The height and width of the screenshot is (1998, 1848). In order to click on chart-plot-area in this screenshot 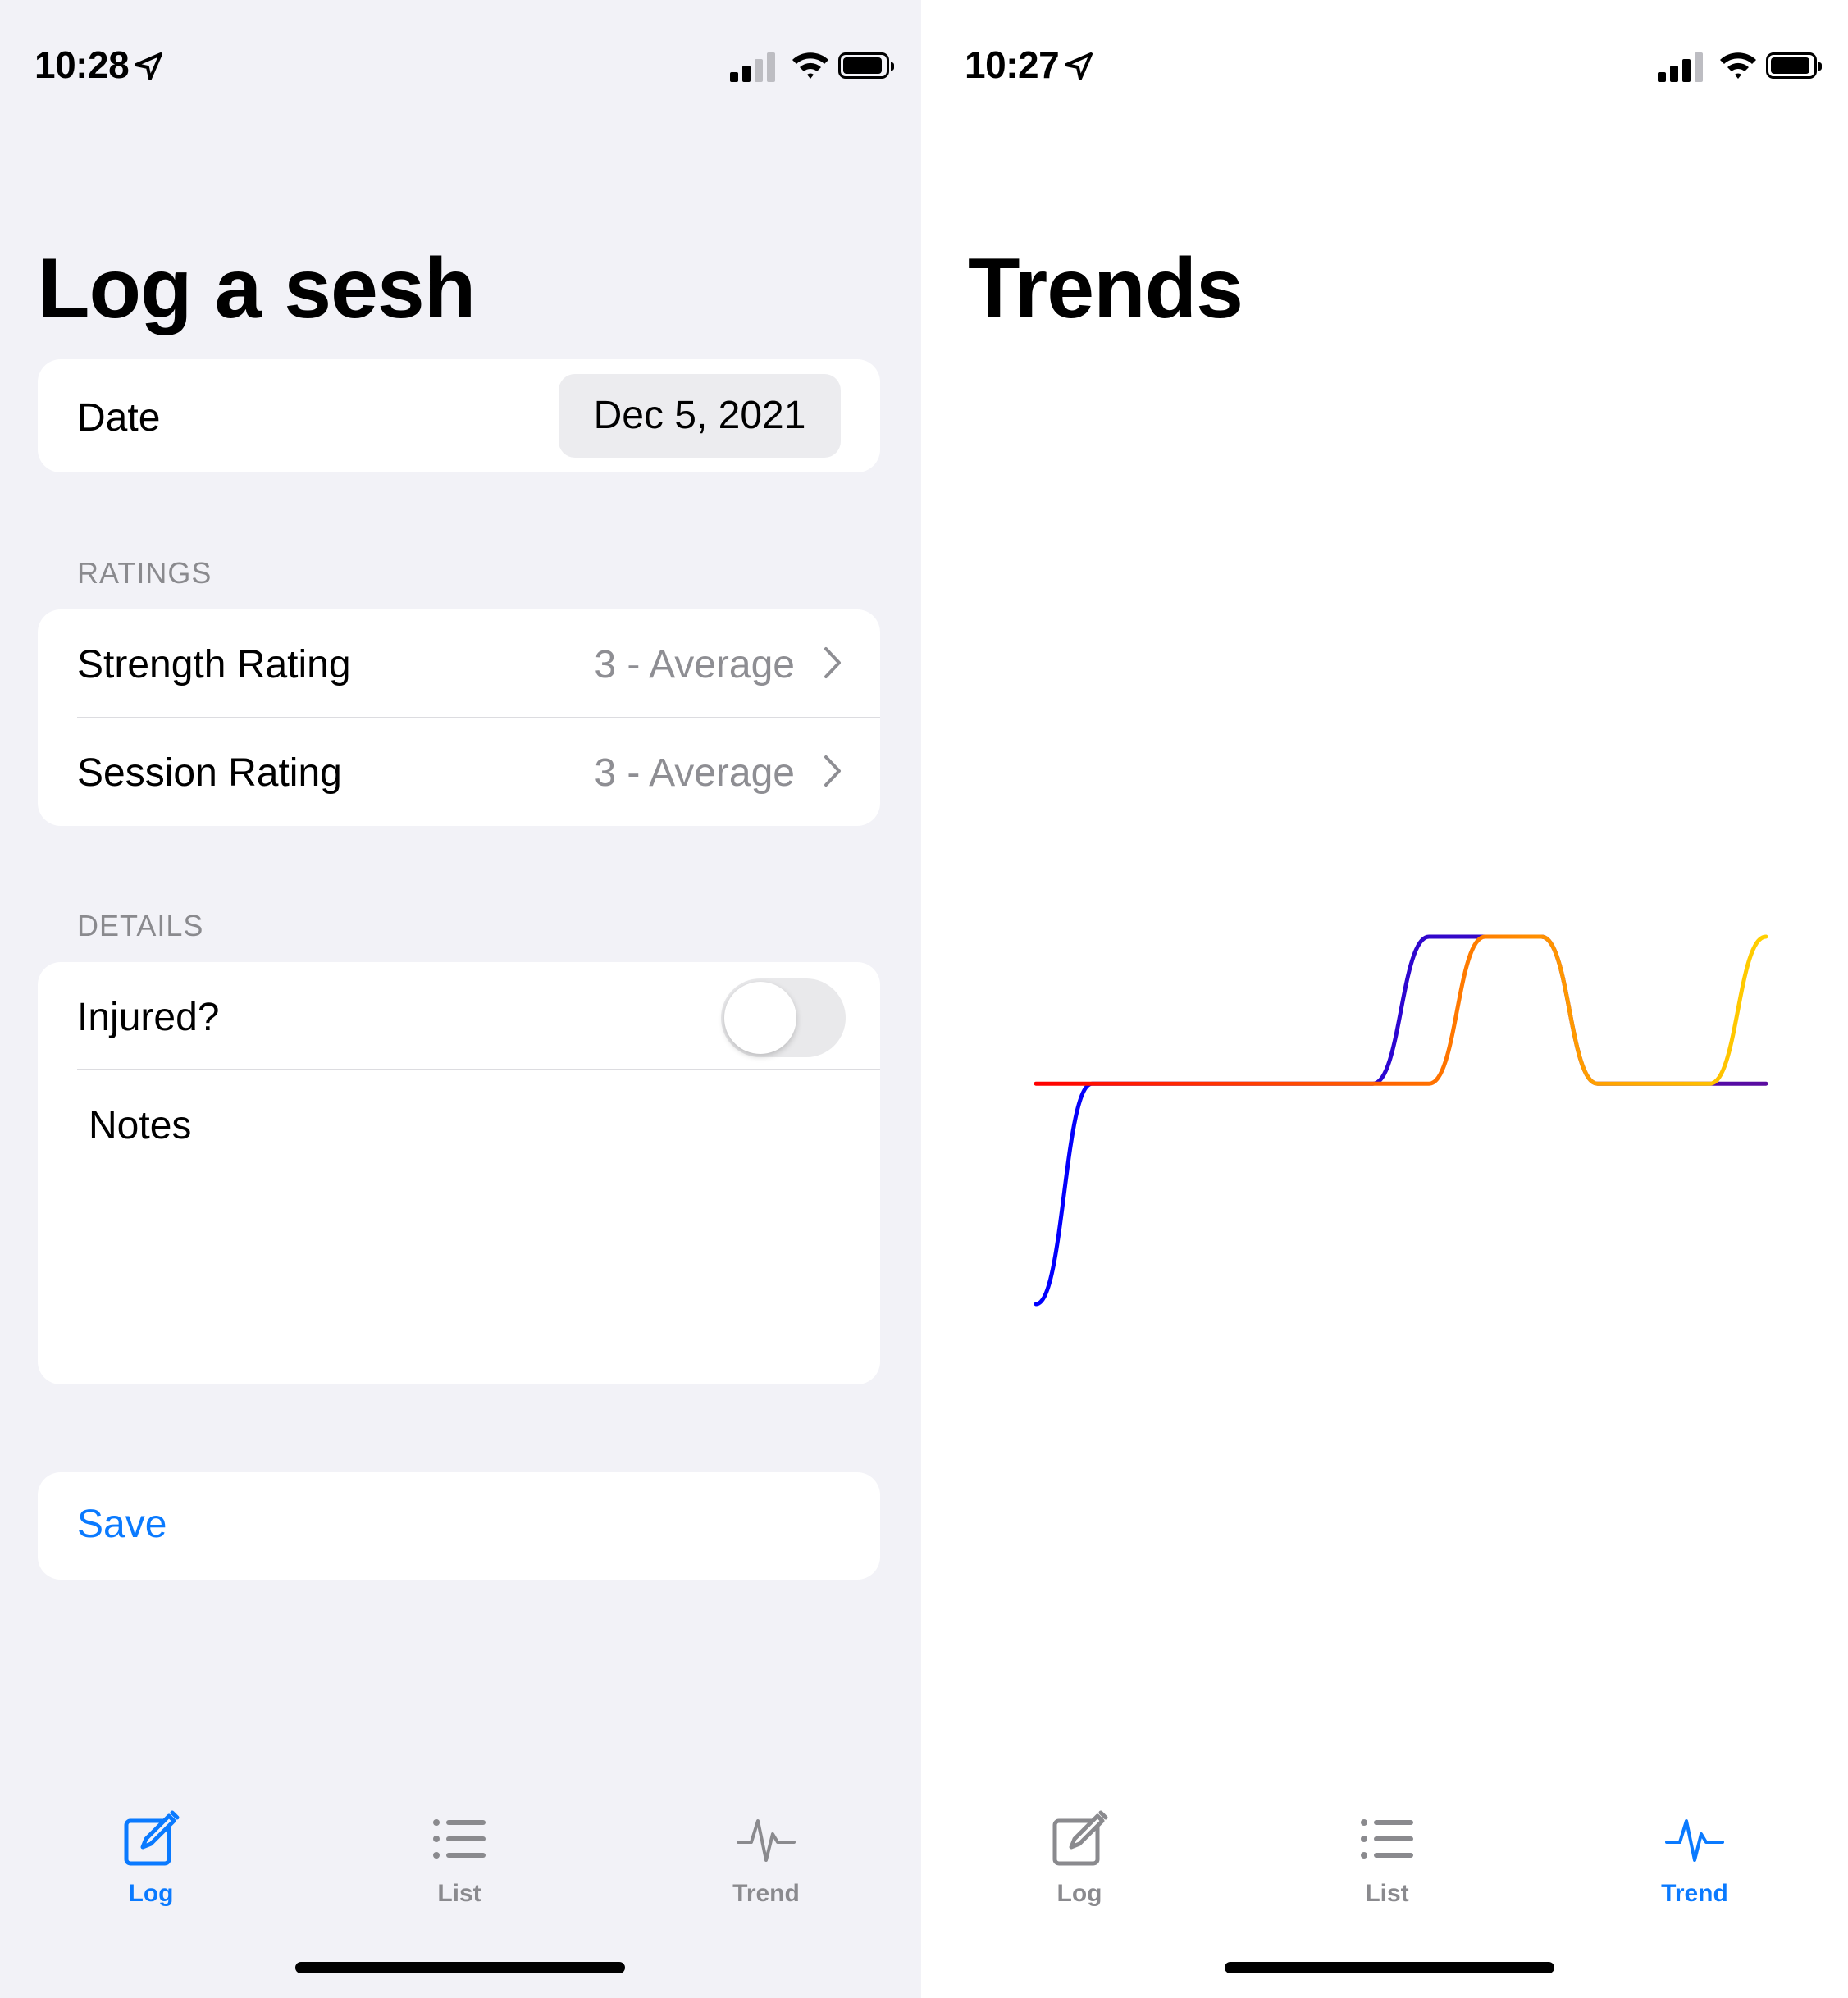, I will do `click(1401, 1121)`.